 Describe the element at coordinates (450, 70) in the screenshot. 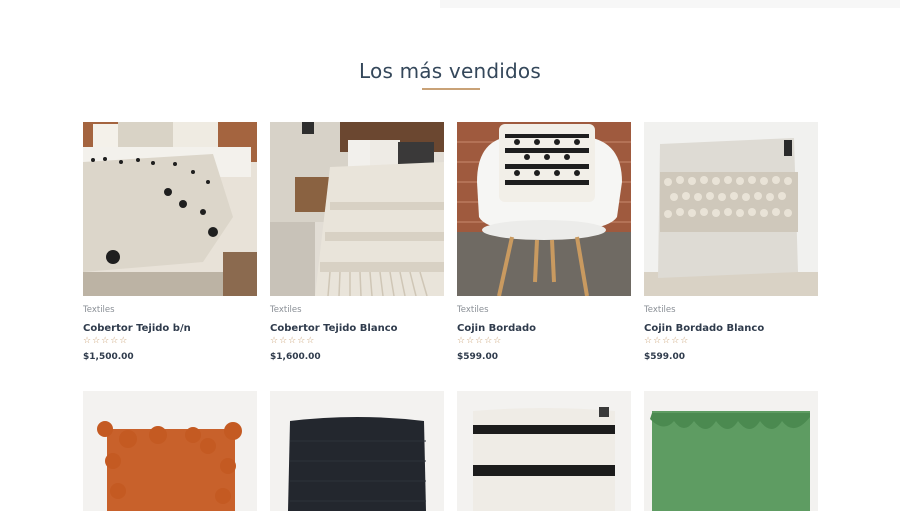

I see `section-title: Los más vendidos` at that location.